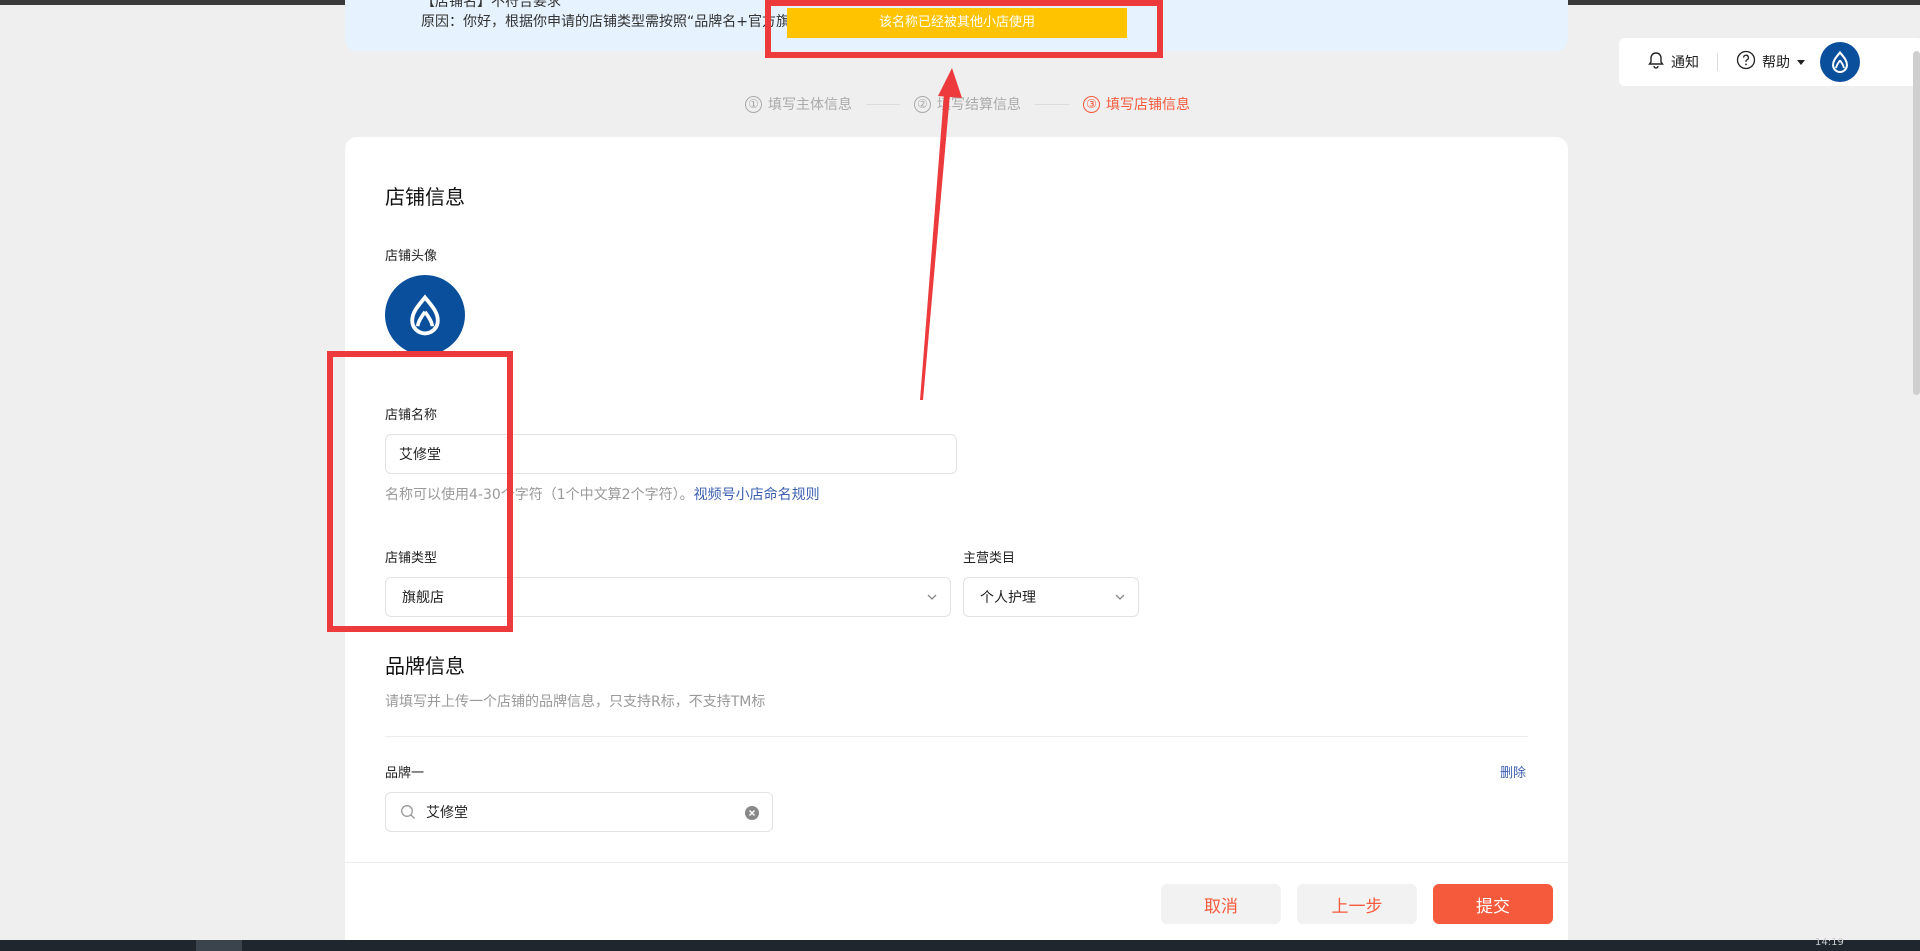  What do you see at coordinates (1717, 62) in the screenshot?
I see `topbar-divider` at bounding box center [1717, 62].